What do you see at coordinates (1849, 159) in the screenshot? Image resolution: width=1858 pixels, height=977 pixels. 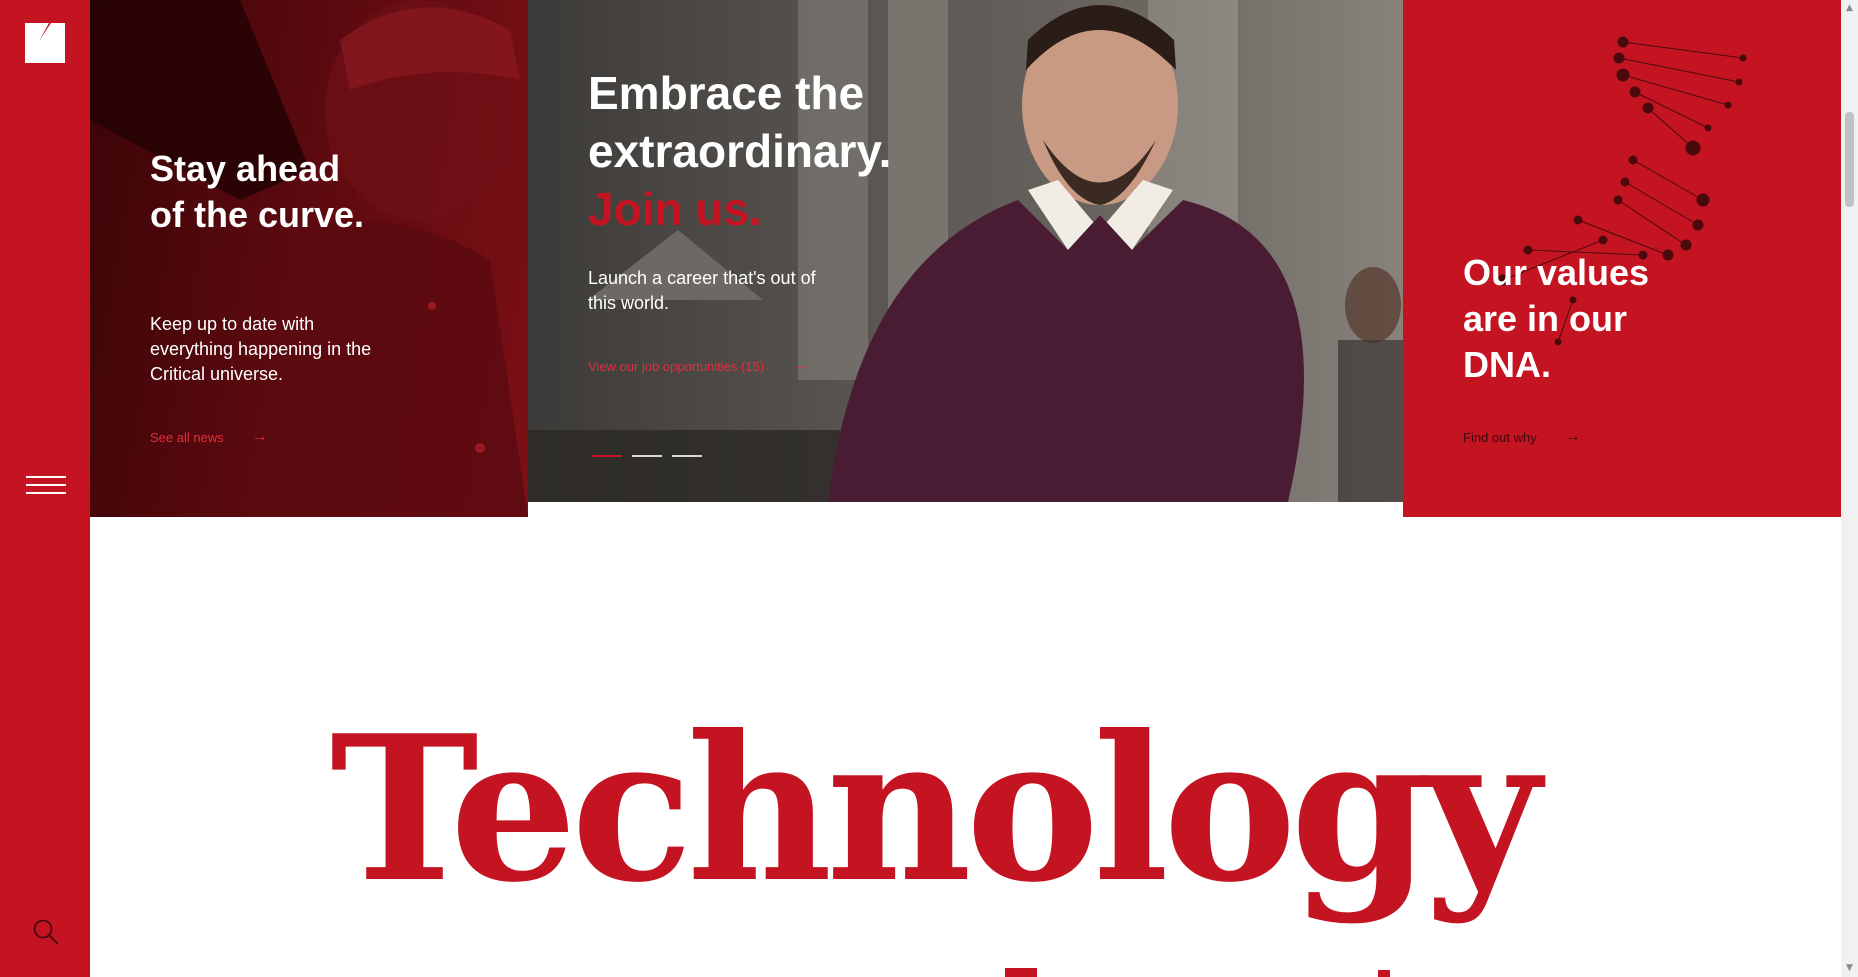 I see `scroll-thumb` at bounding box center [1849, 159].